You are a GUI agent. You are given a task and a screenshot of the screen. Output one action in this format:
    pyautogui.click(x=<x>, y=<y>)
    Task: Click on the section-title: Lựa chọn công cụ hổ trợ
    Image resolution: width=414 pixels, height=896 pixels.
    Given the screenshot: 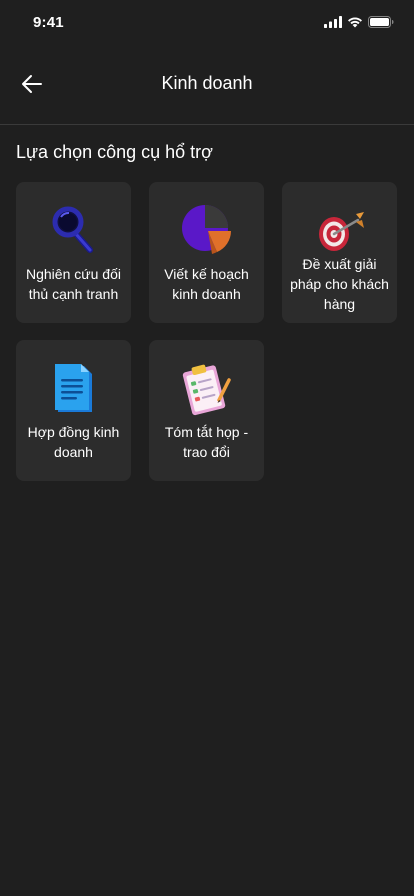 What is the action you would take?
    pyautogui.click(x=114, y=152)
    